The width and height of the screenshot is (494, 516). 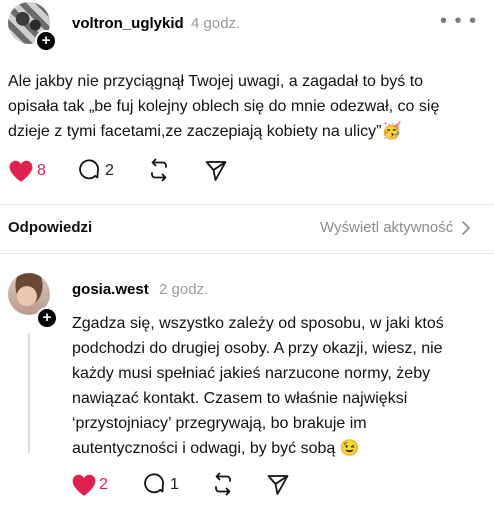 What do you see at coordinates (387, 227) in the screenshot?
I see `view-activity-label: Wyświetl aktywność` at bounding box center [387, 227].